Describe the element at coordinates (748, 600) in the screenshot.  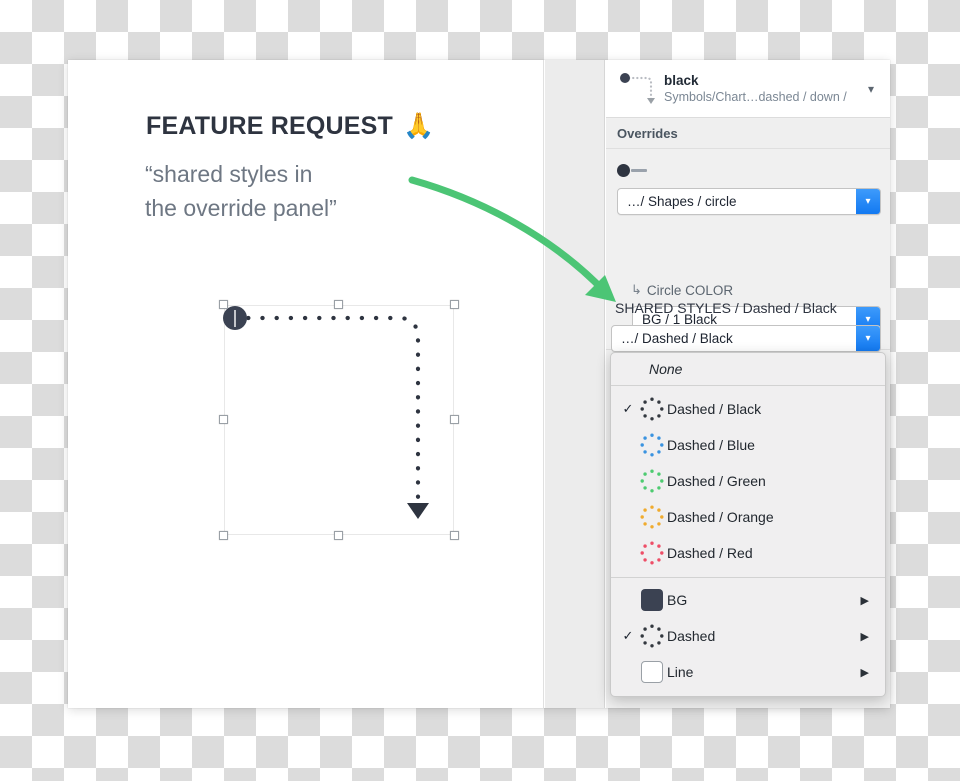
I see `dropdown-group-item: BG ▶` at that location.